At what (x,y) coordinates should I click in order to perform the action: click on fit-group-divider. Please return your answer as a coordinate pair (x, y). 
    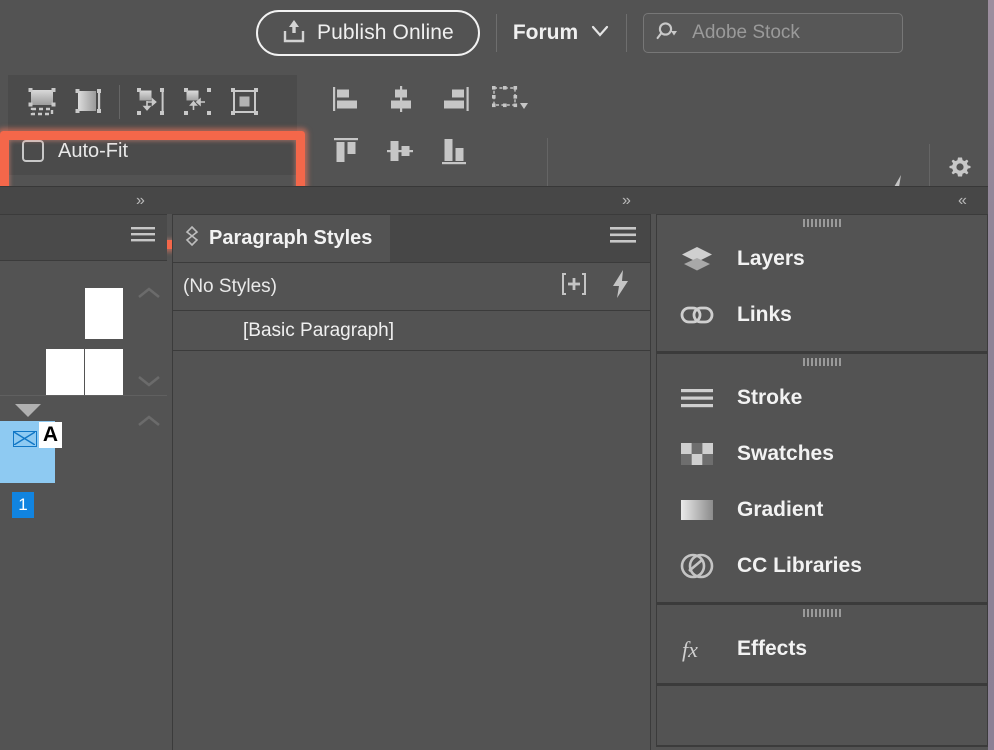
    Looking at the image, I should click on (119, 102).